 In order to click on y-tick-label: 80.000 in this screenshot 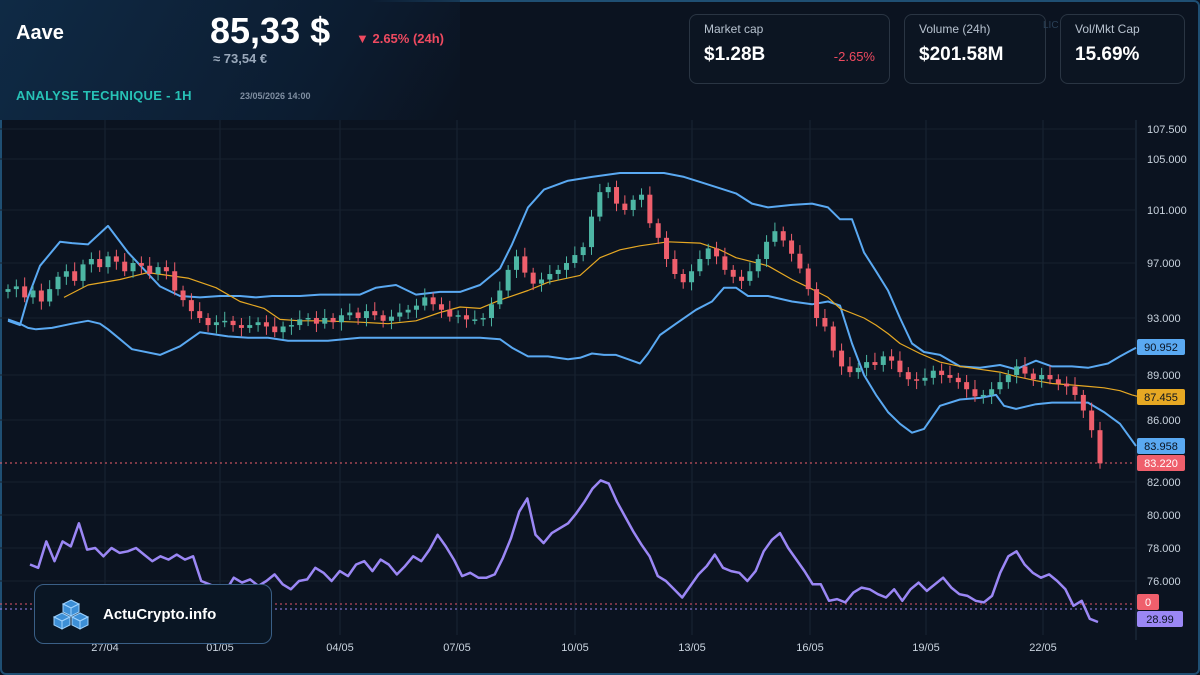, I will do `click(1164, 516)`.